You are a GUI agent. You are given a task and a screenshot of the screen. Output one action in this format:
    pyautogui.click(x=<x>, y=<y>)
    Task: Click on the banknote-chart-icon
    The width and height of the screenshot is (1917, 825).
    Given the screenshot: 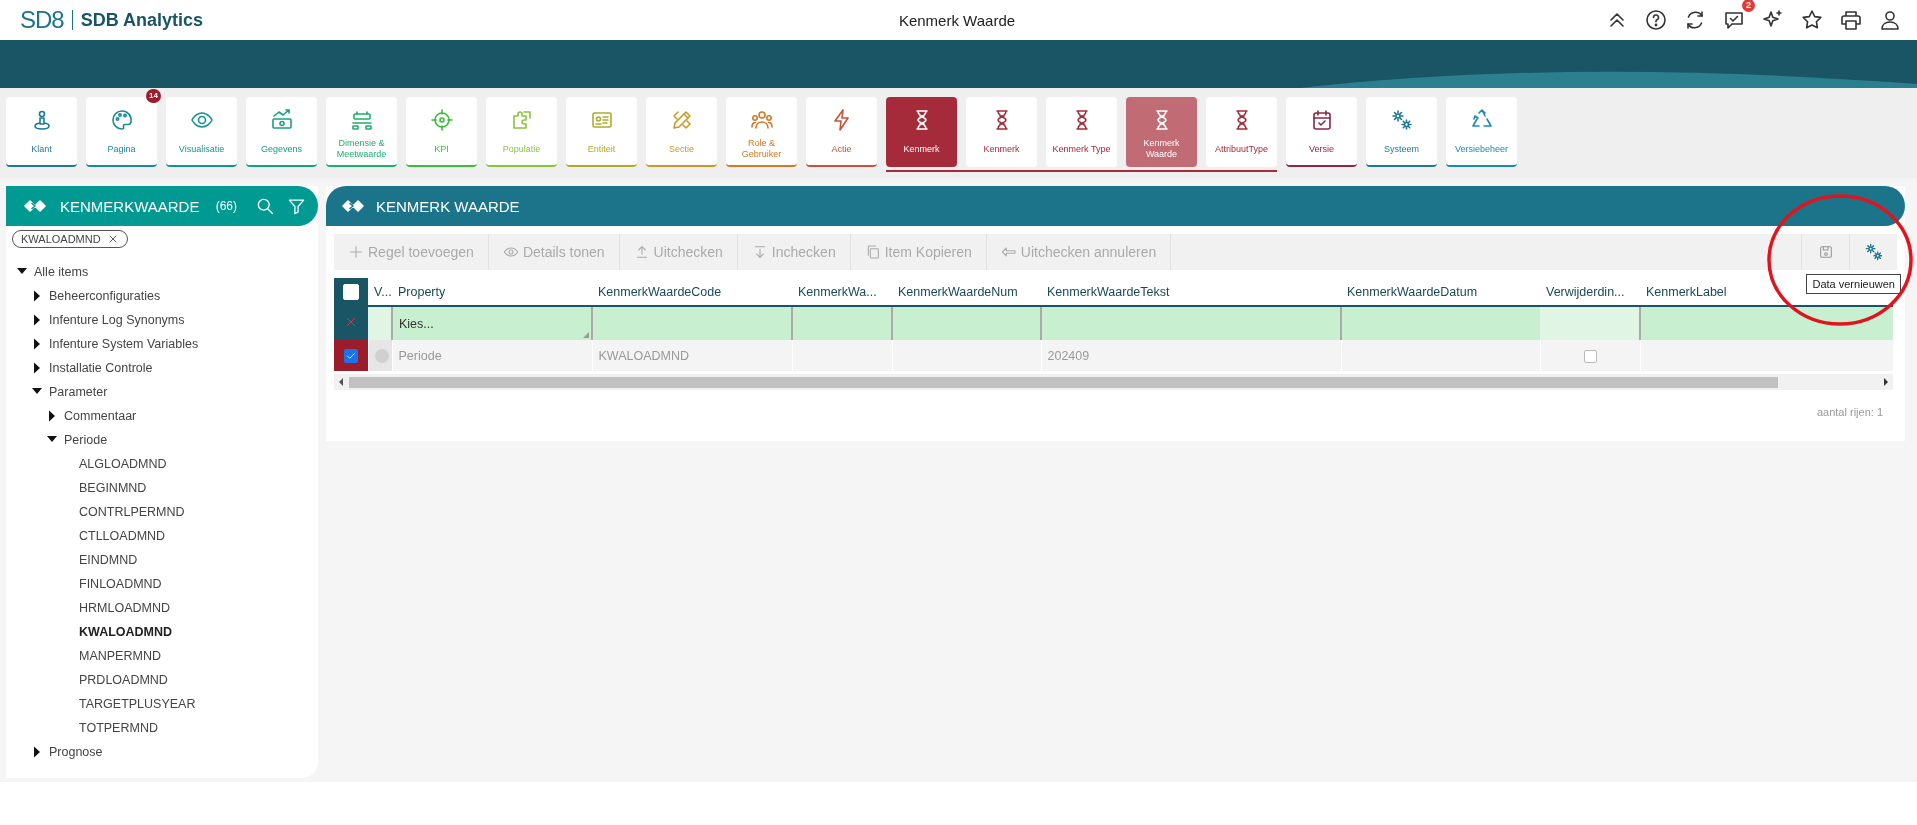 What is the action you would take?
    pyautogui.click(x=281, y=120)
    